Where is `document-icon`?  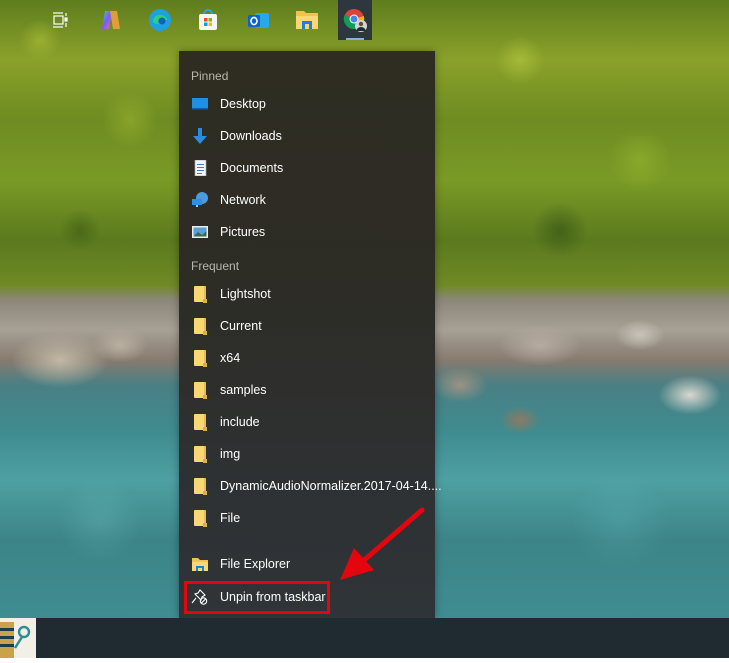
document-icon is located at coordinates (200, 168).